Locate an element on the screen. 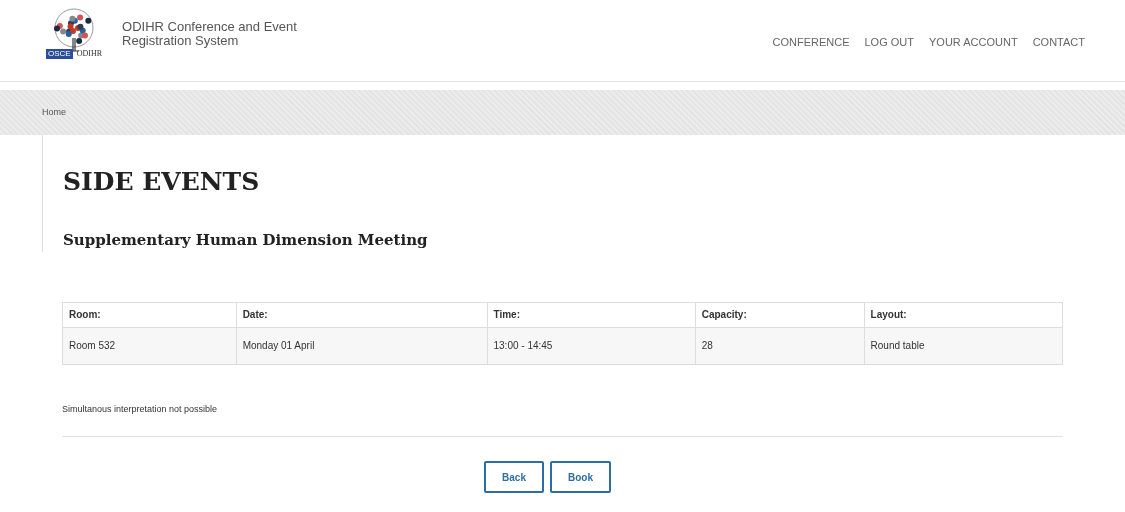 Image resolution: width=1125 pixels, height=512 pixels. column-header: Layout: is located at coordinates (963, 314).